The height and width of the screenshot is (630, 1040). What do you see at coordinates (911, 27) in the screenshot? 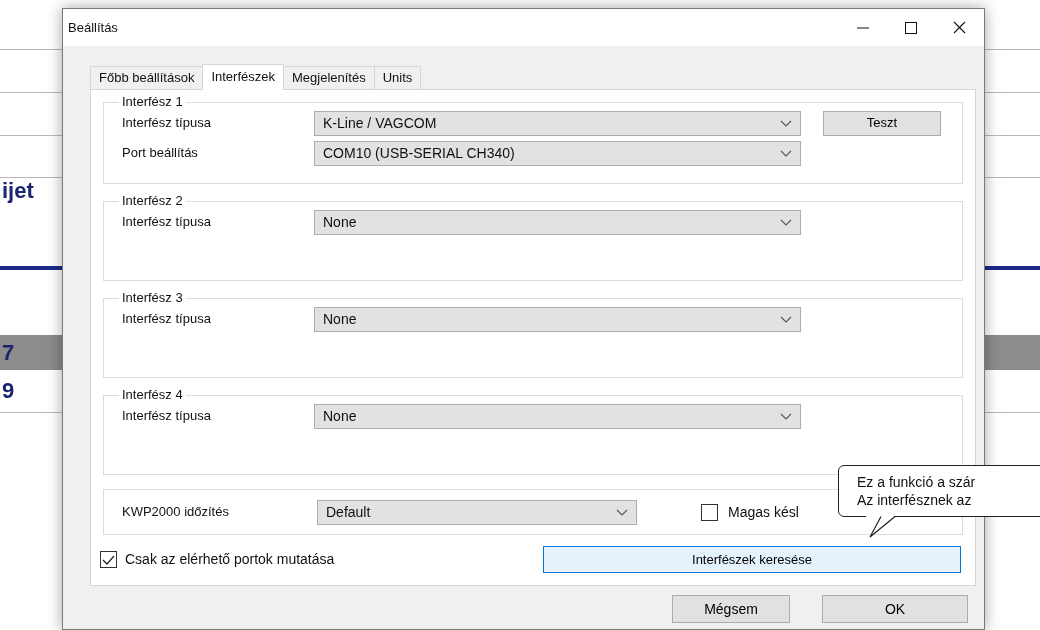
I see `maximize-icon` at bounding box center [911, 27].